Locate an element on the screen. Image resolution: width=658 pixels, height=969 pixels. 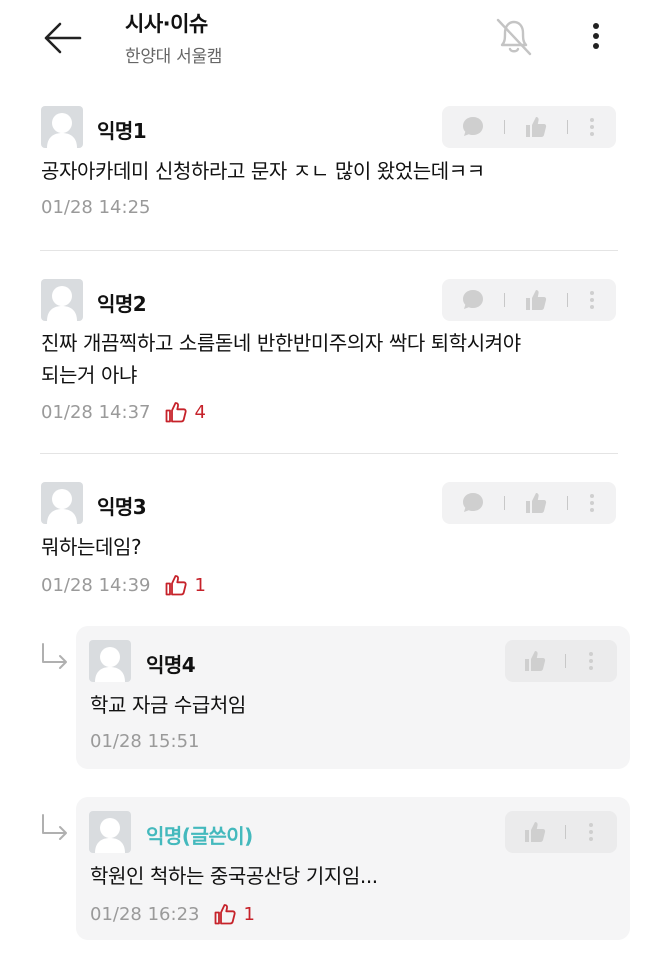
back-arrow-icon is located at coordinates (63, 38).